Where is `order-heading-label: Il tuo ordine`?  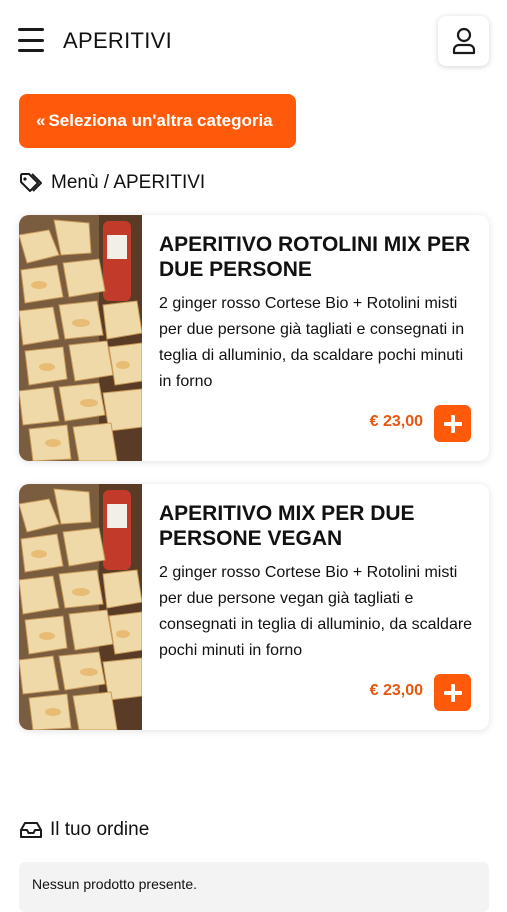 order-heading-label: Il tuo ordine is located at coordinates (100, 829).